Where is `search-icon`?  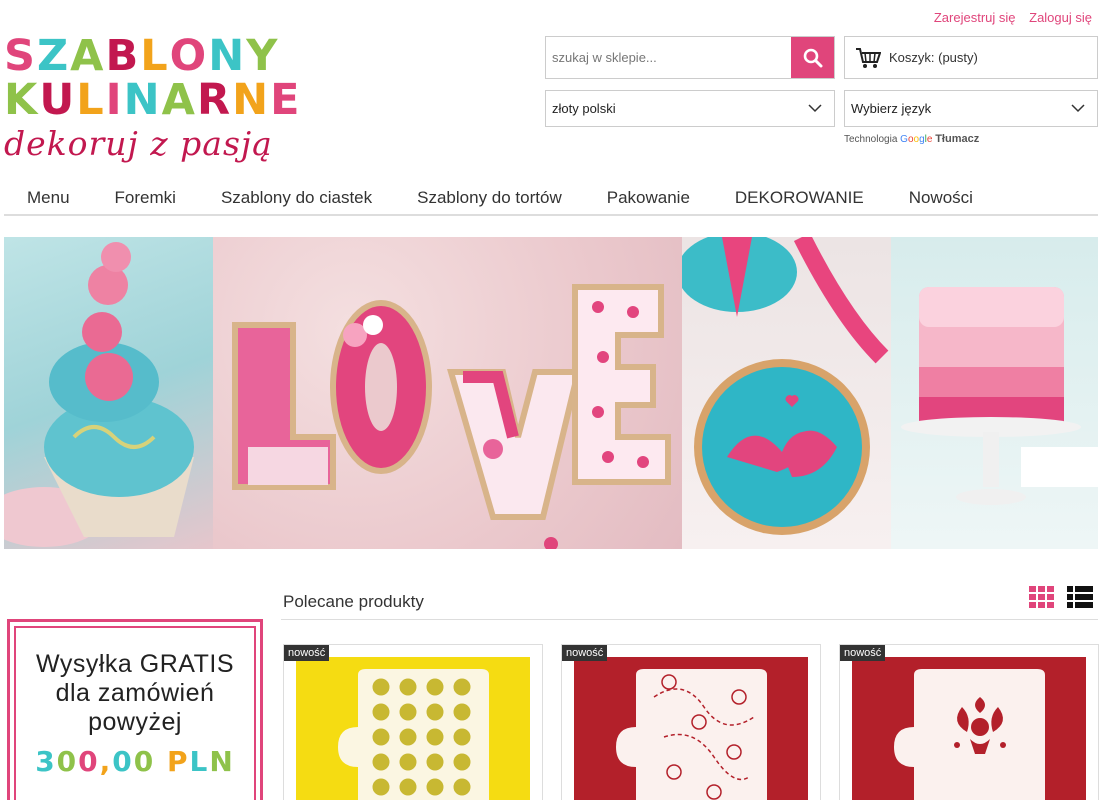
search-icon is located at coordinates (812, 57).